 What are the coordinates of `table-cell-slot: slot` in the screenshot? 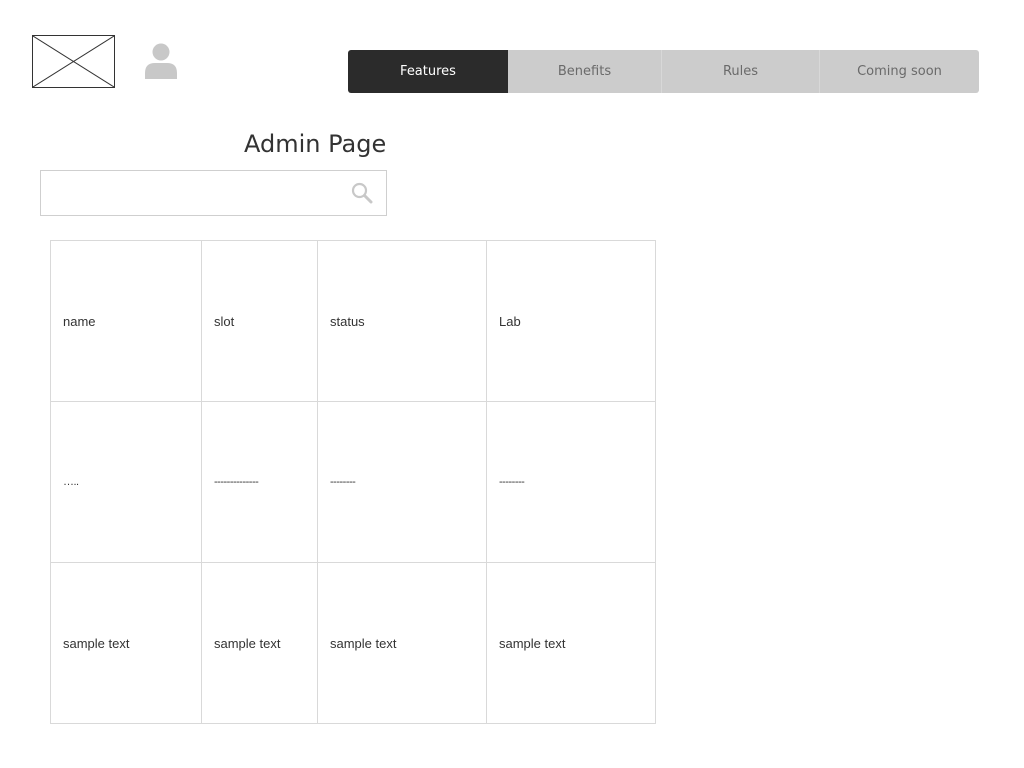 It's located at (259, 321).